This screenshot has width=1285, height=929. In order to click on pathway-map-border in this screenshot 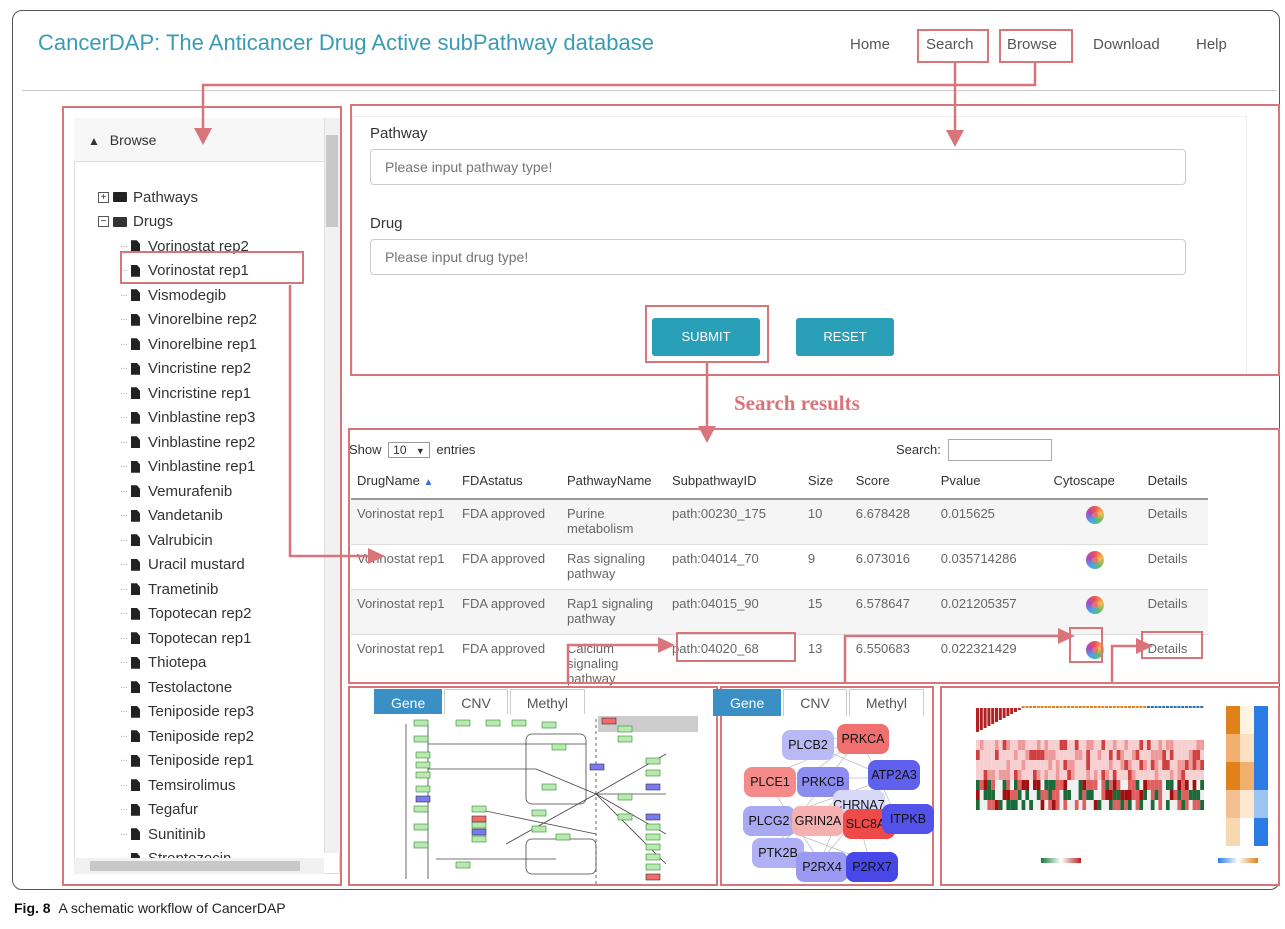, I will do `click(533, 786)`.